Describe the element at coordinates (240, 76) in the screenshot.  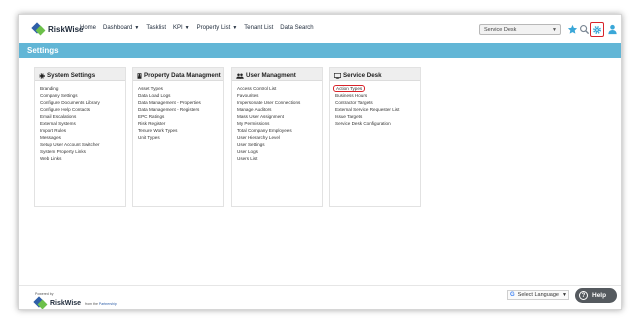
I see `users-icon` at that location.